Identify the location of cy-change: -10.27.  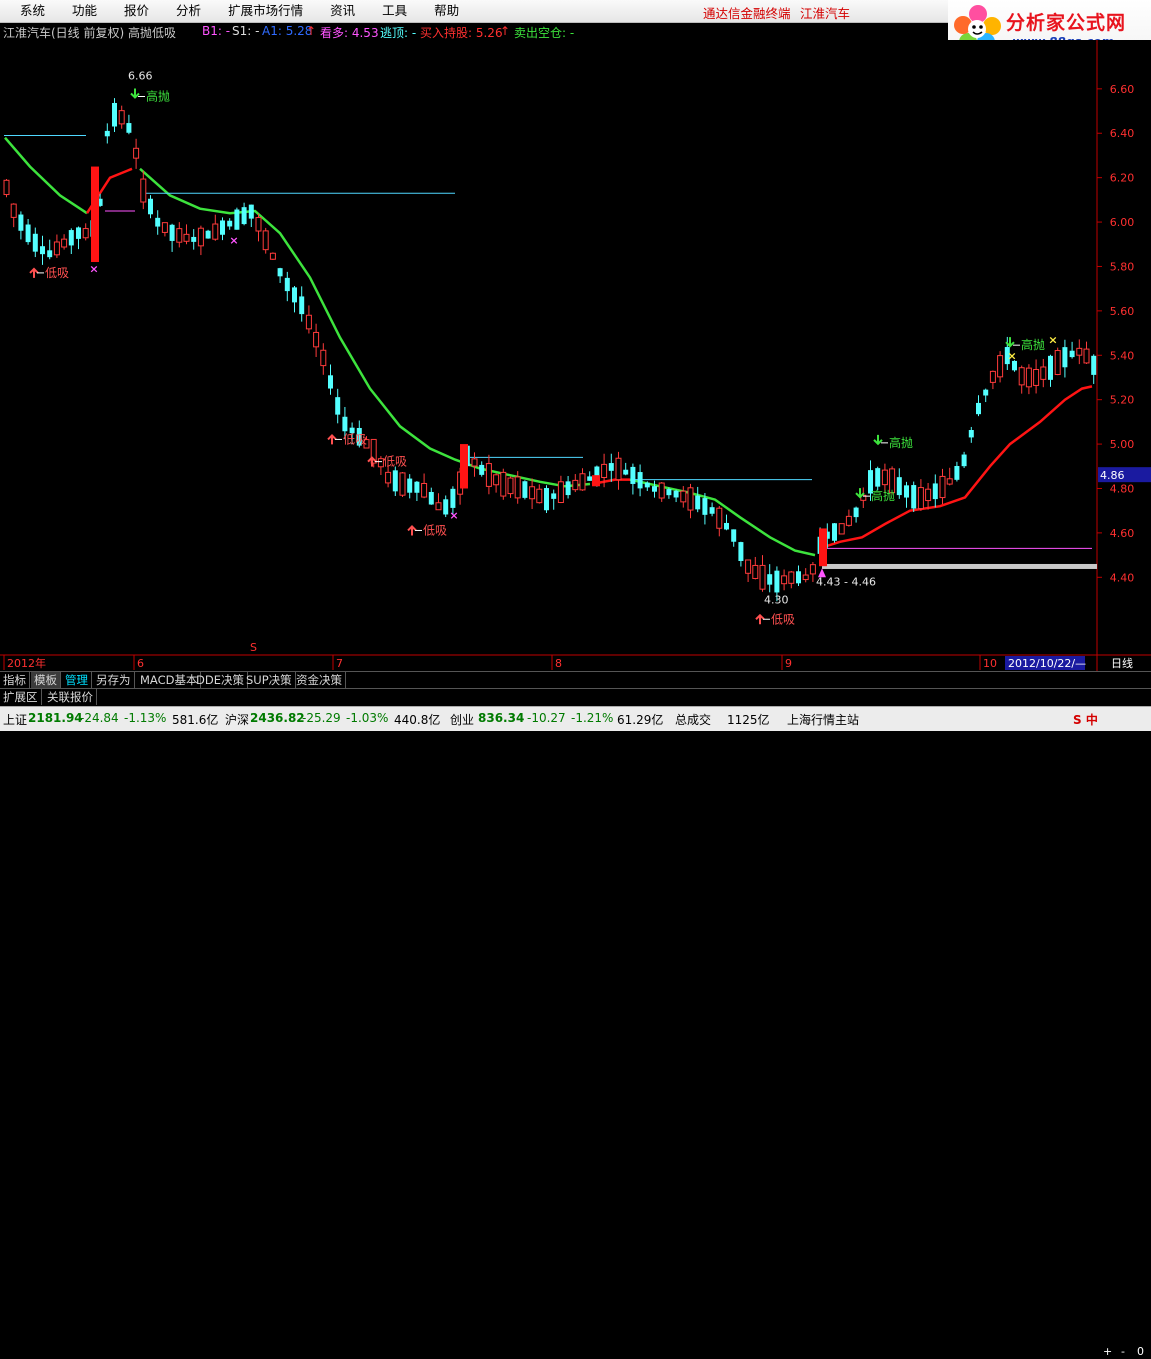
(546, 718).